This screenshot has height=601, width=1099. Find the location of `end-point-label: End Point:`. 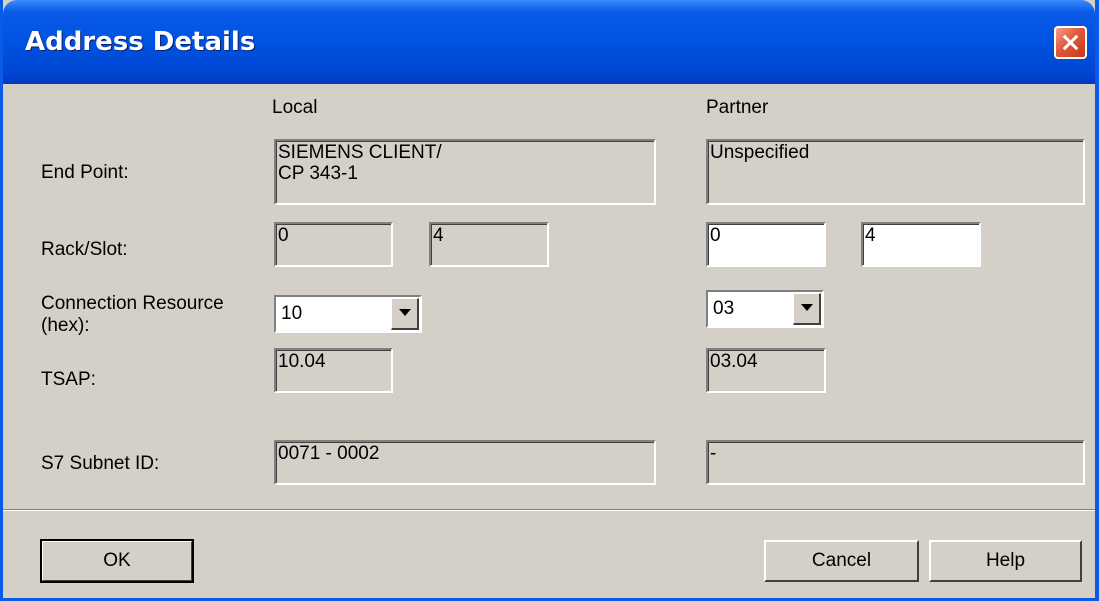

end-point-label: End Point: is located at coordinates (85, 172).